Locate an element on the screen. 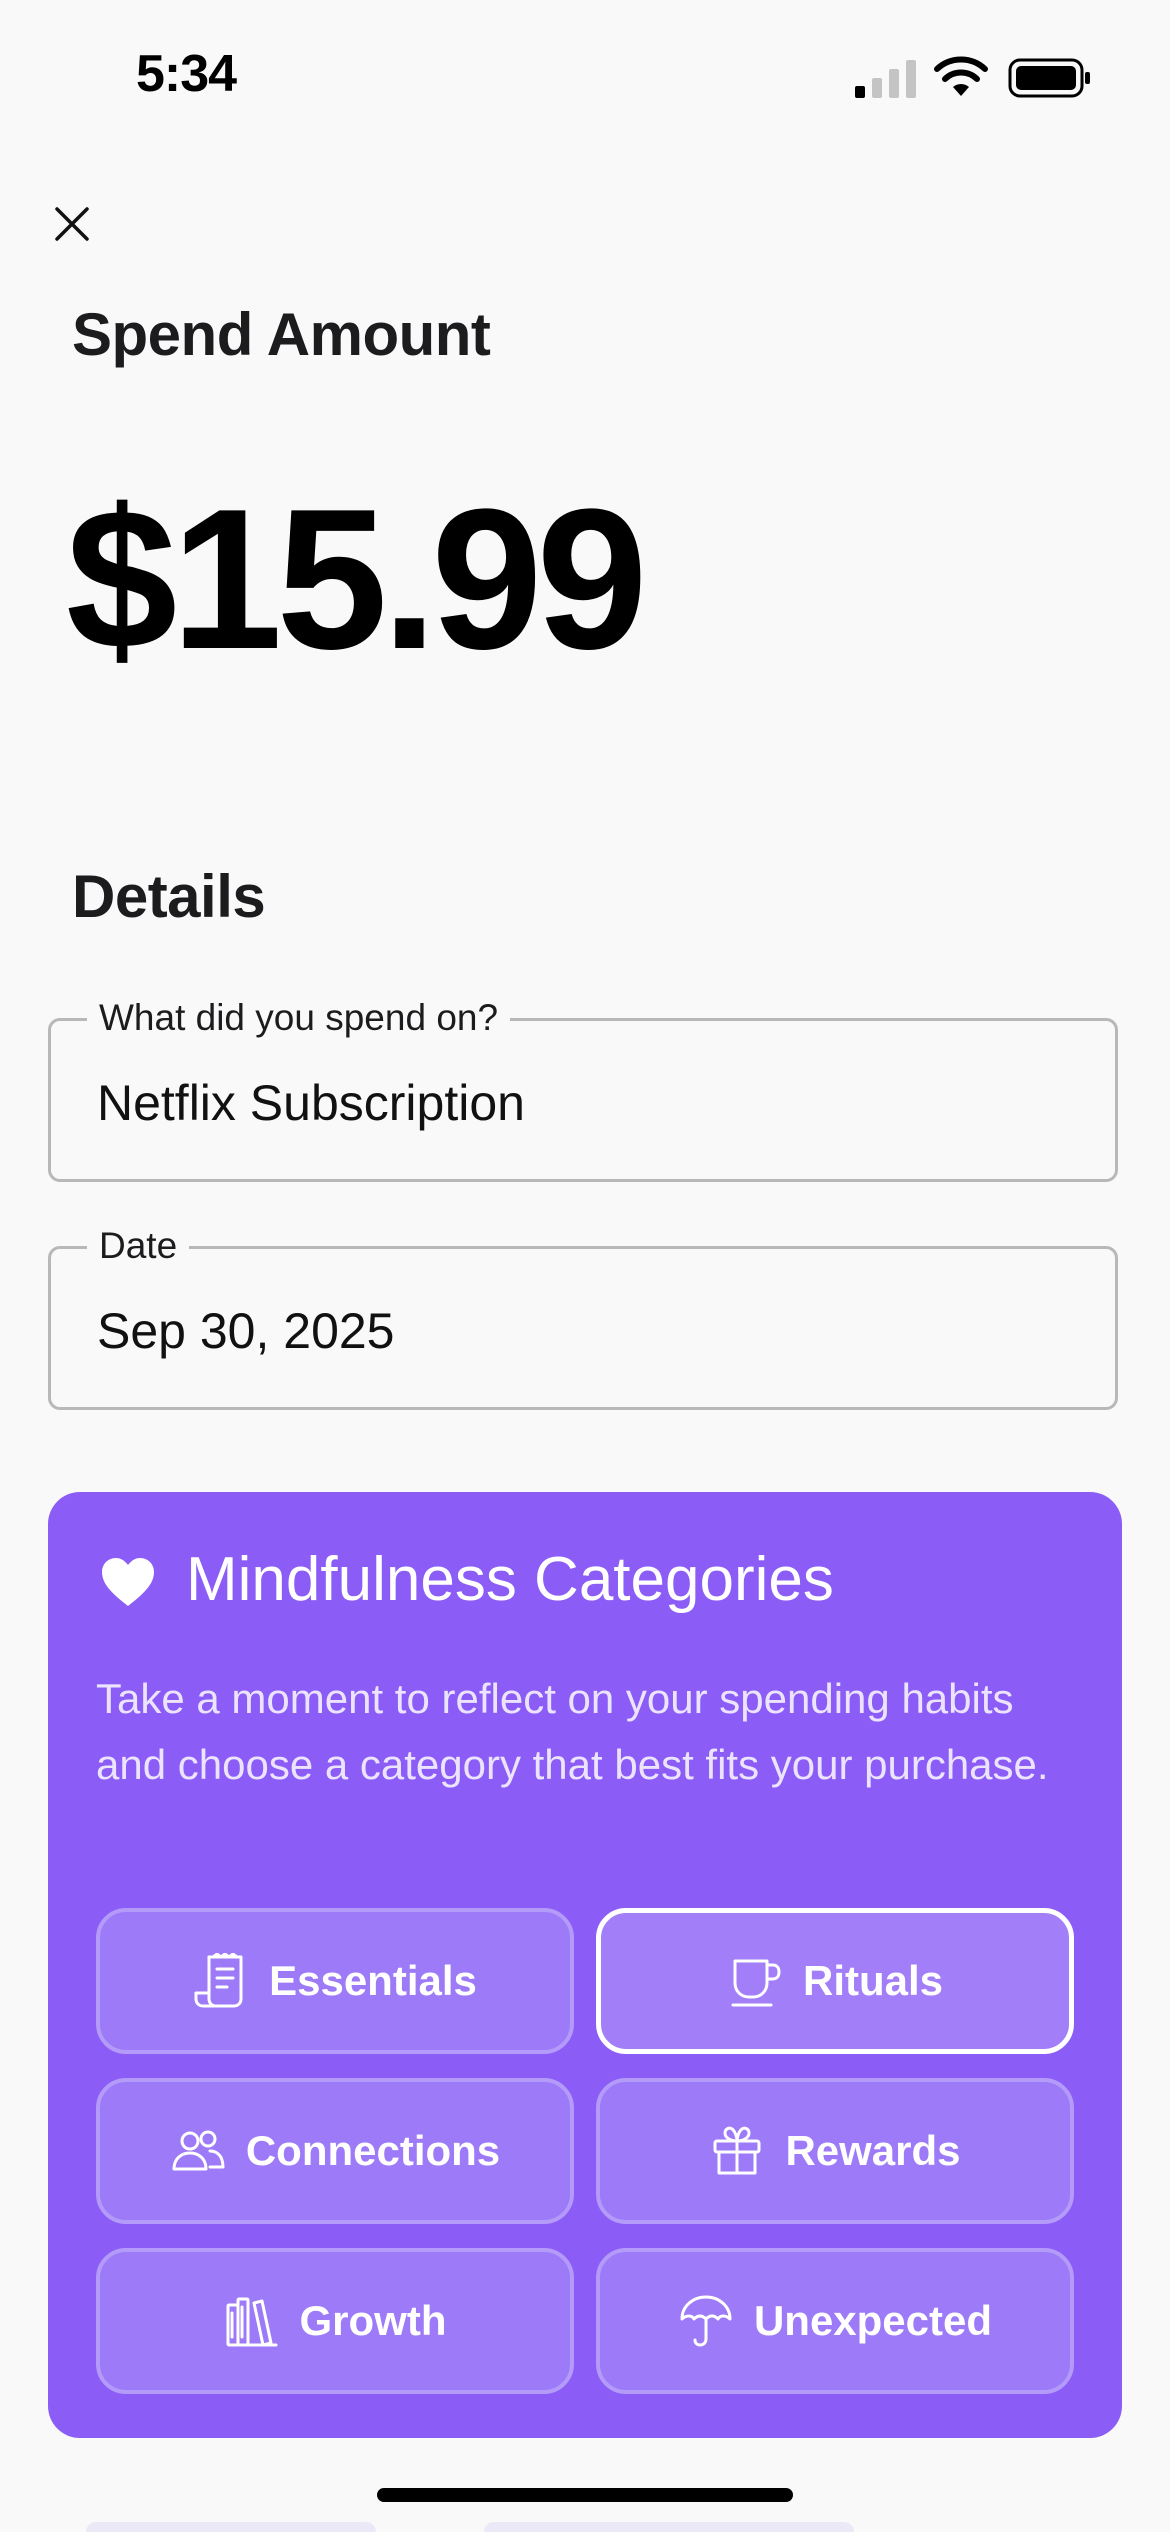 The height and width of the screenshot is (2532, 1170). coffee-cup-icon is located at coordinates (756, 1983).